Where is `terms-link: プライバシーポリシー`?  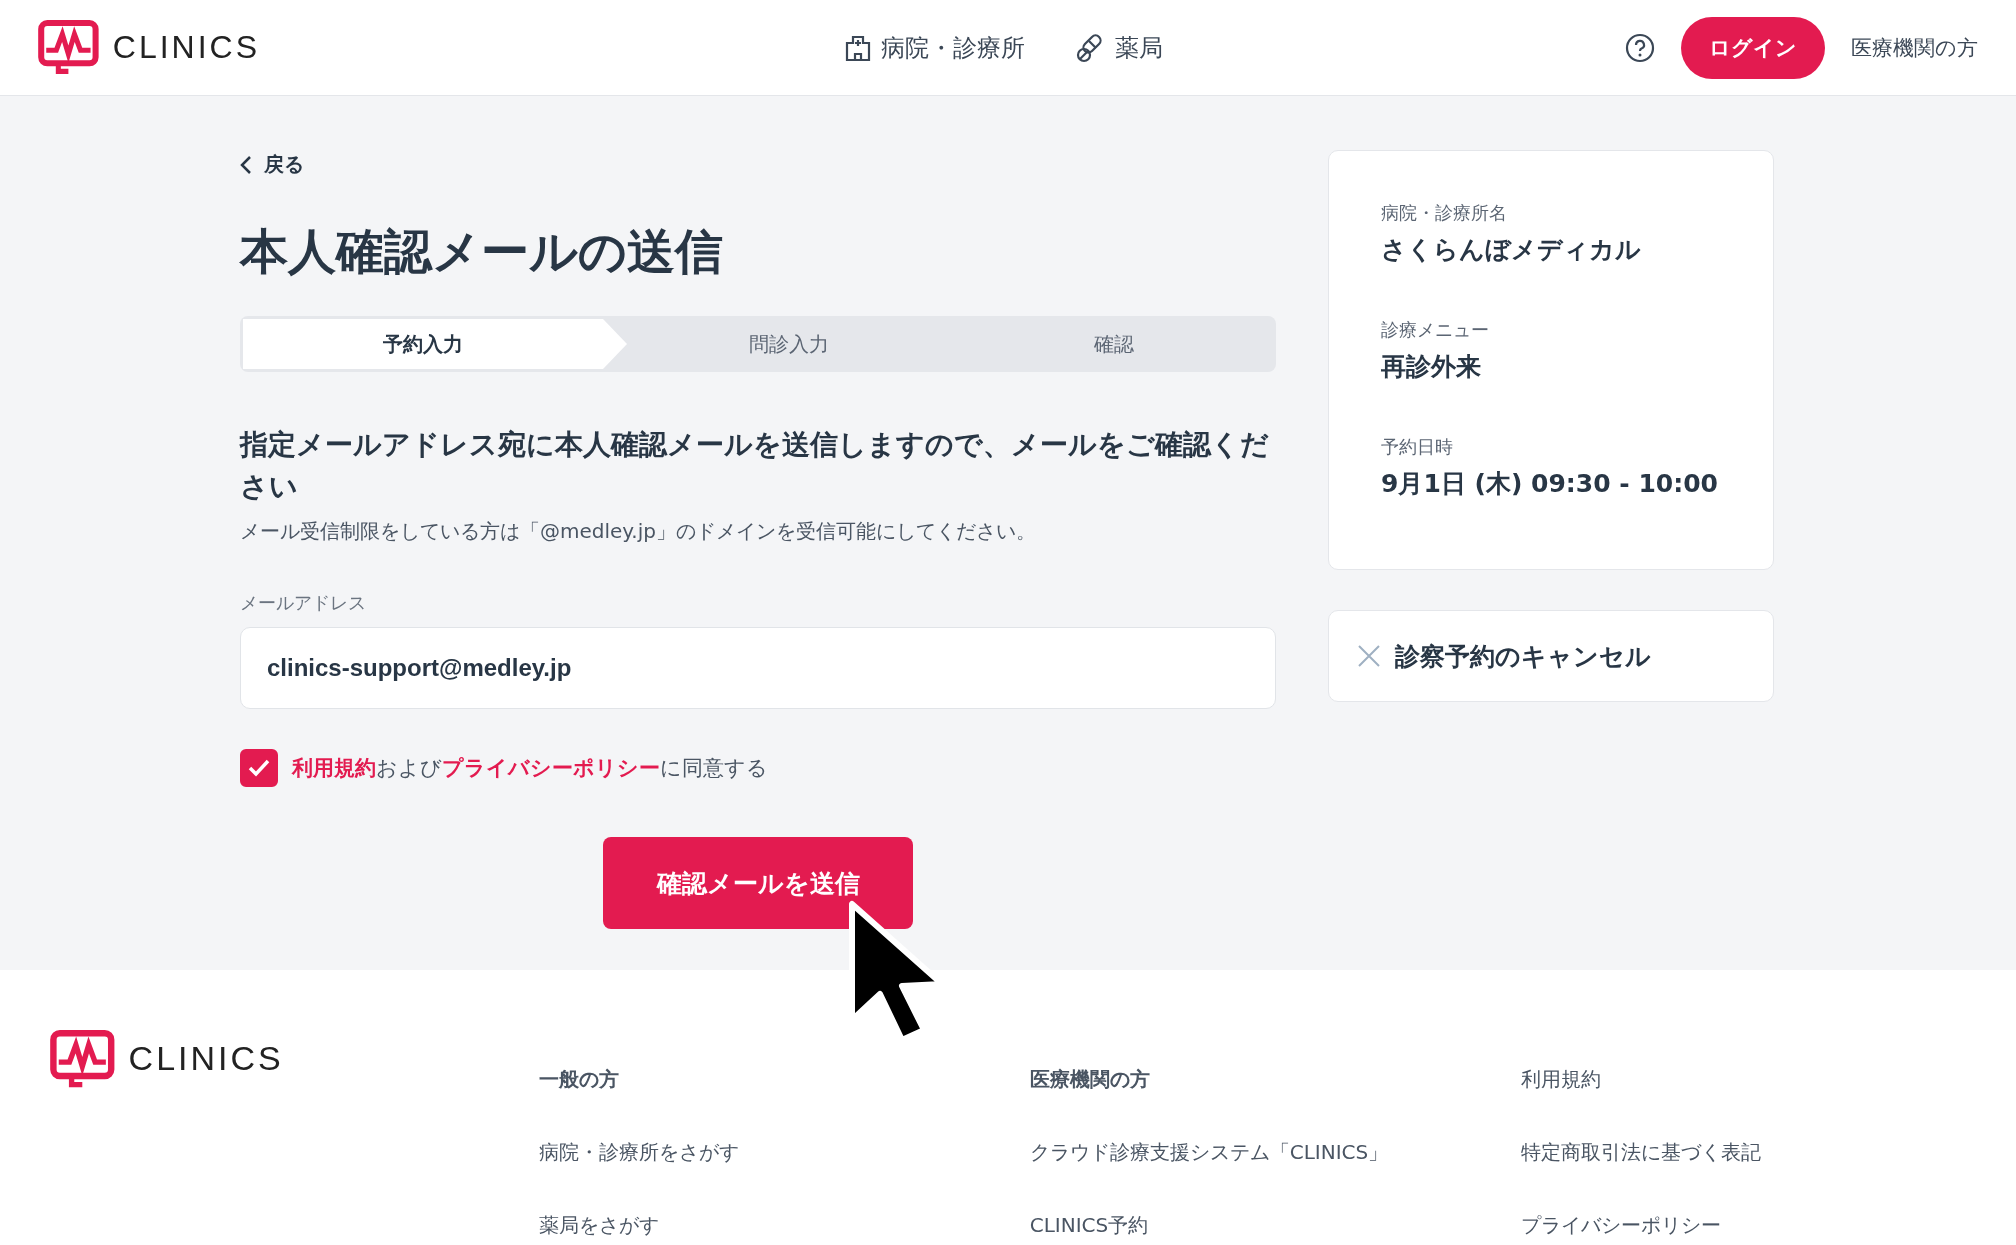
terms-link: プライバシーポリシー is located at coordinates (551, 768).